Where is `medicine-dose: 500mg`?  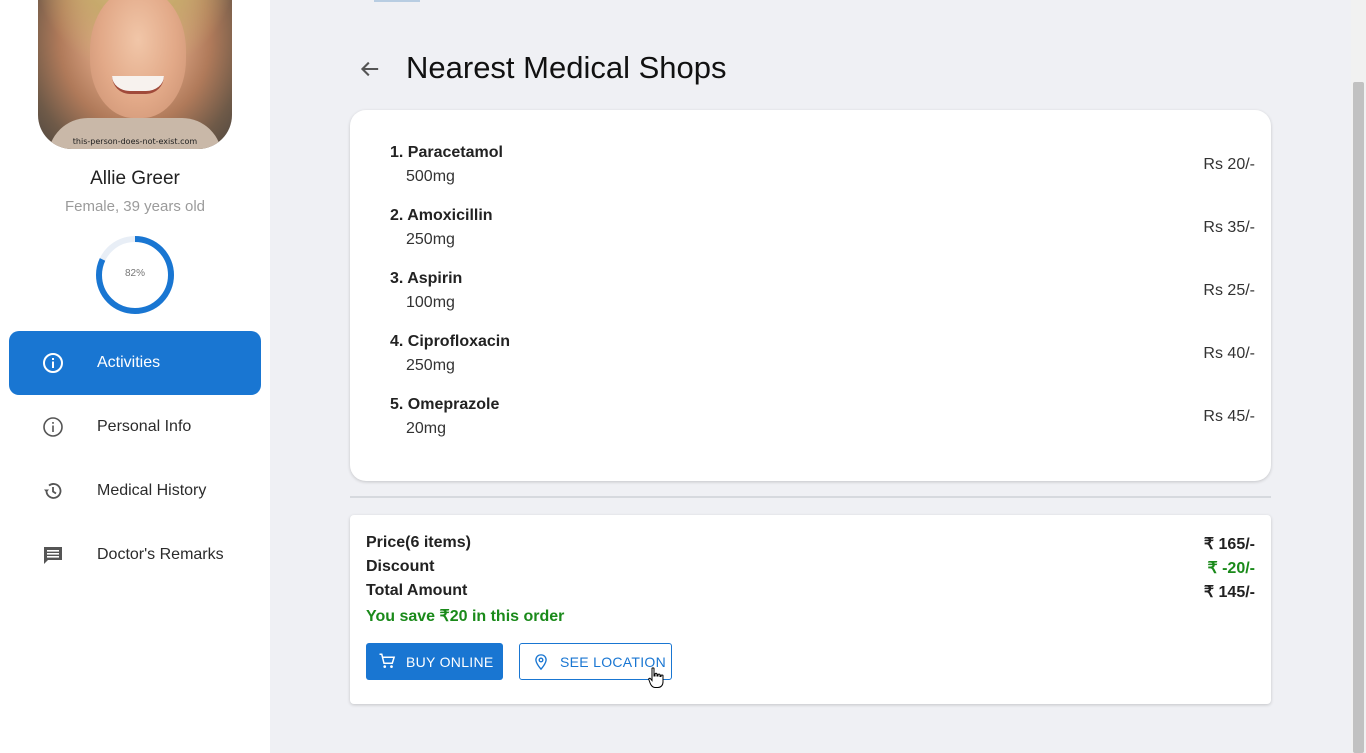
medicine-dose: 500mg is located at coordinates (430, 176).